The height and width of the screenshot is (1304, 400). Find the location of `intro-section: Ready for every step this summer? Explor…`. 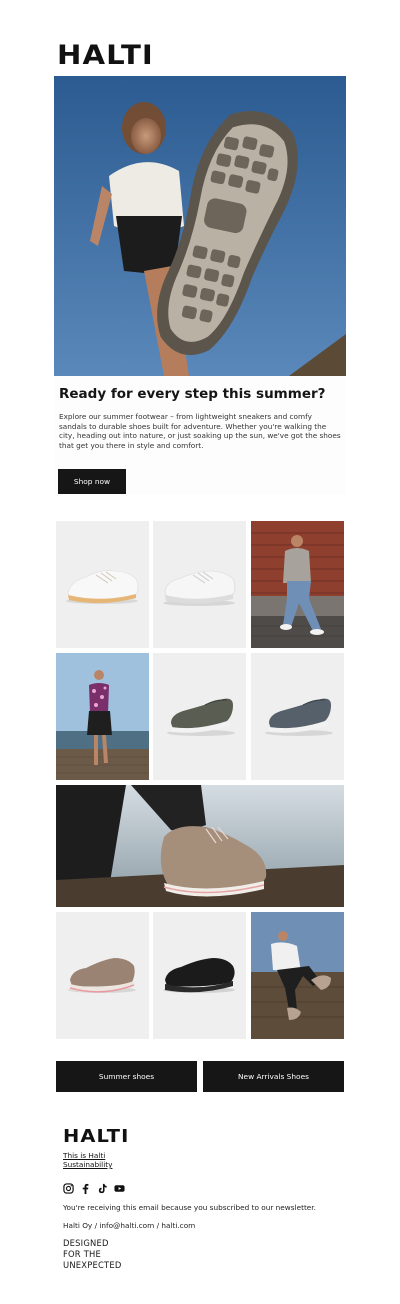

intro-section: Ready for every step this summer? Explor… is located at coordinates (200, 435).